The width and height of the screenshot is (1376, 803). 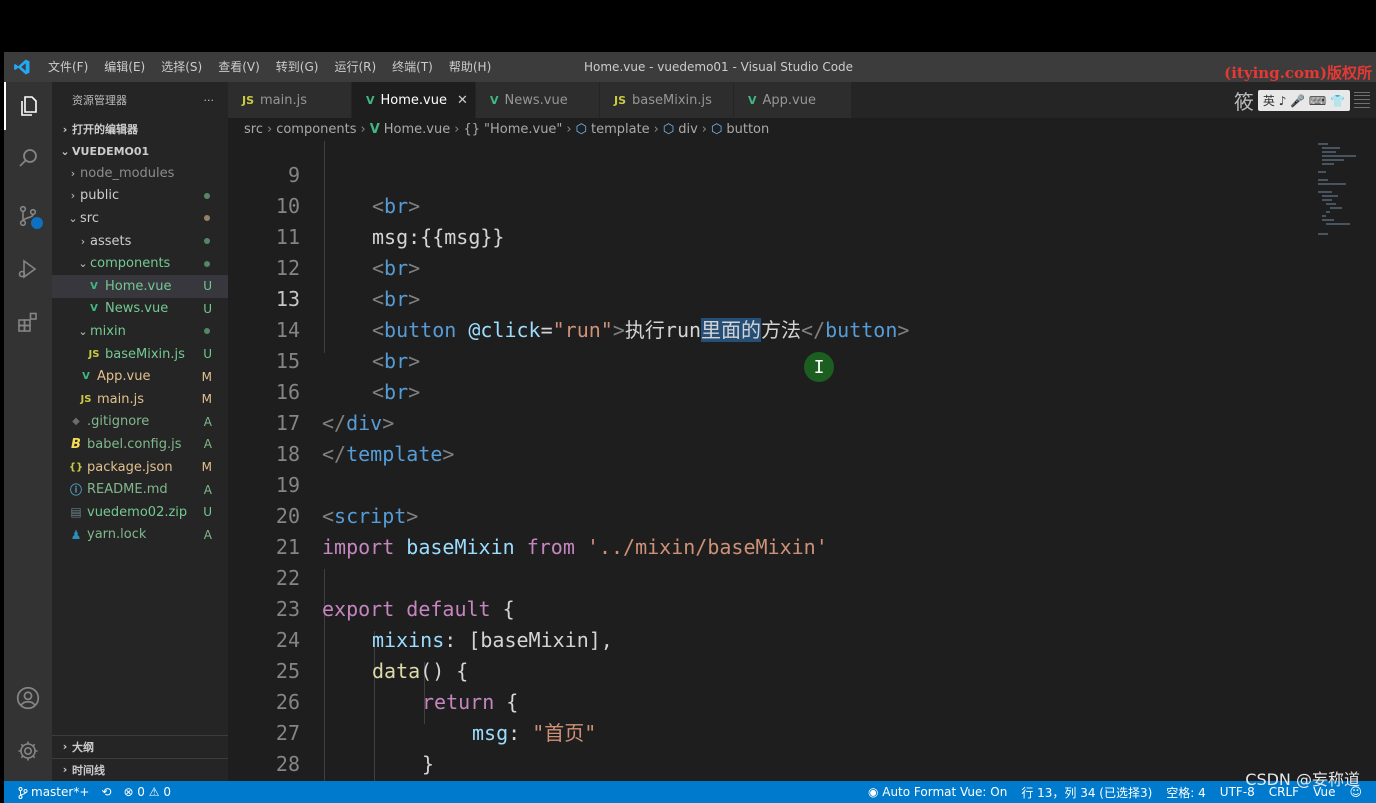 What do you see at coordinates (140, 512) in the screenshot?
I see `tree-item-zip: ▤ vuedemo02.zip U` at bounding box center [140, 512].